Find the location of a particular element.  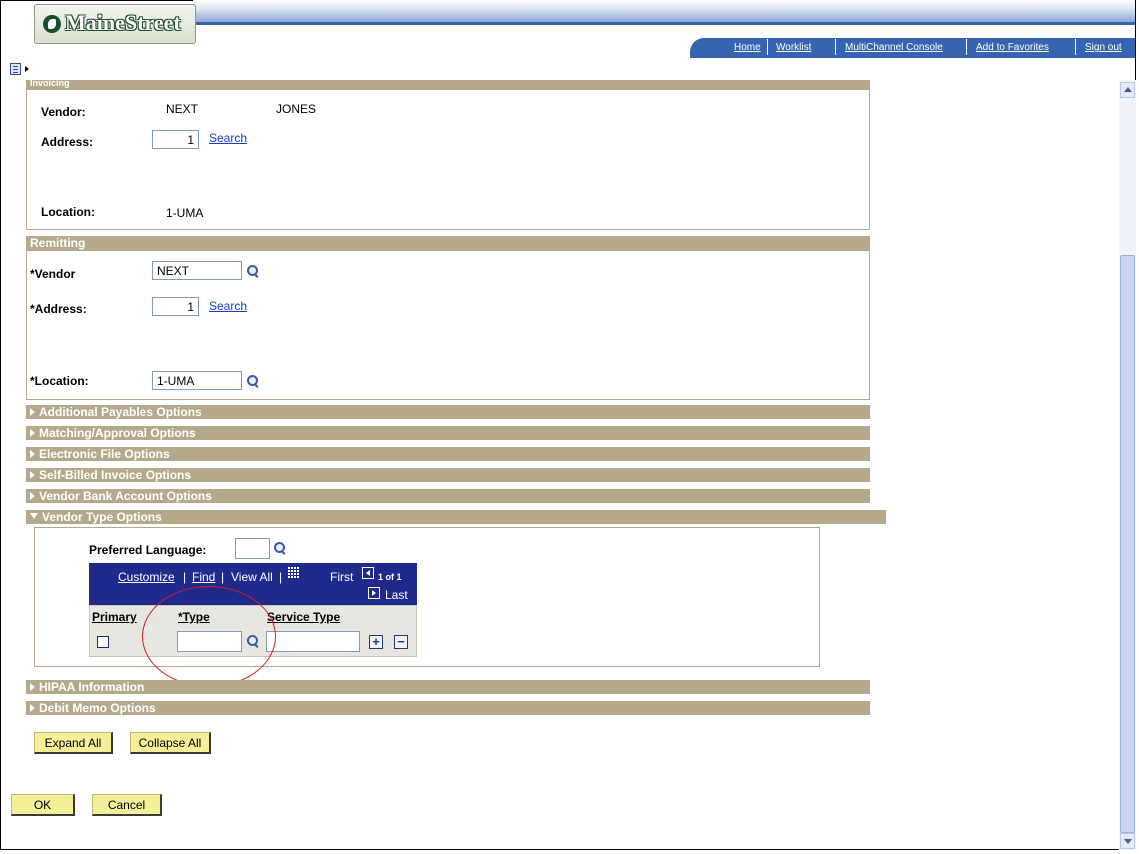

preferred-language-input is located at coordinates (252, 548).